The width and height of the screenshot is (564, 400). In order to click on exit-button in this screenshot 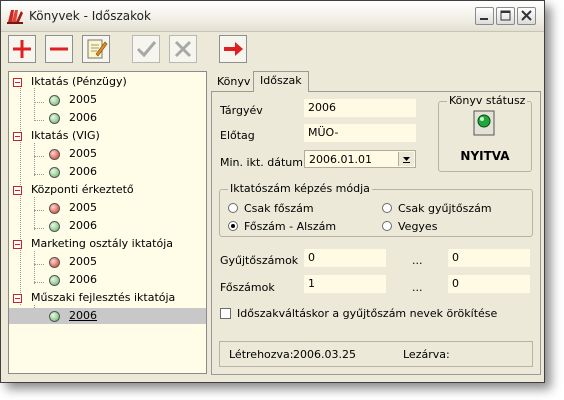, I will do `click(233, 49)`.